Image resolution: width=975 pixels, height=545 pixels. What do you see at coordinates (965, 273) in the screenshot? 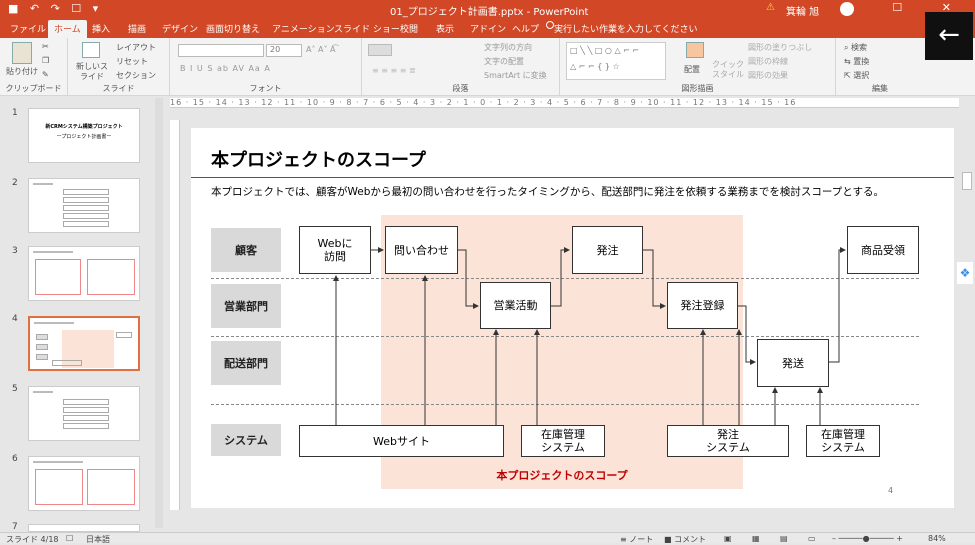
I see `dropbox-icon: ❖` at bounding box center [965, 273].